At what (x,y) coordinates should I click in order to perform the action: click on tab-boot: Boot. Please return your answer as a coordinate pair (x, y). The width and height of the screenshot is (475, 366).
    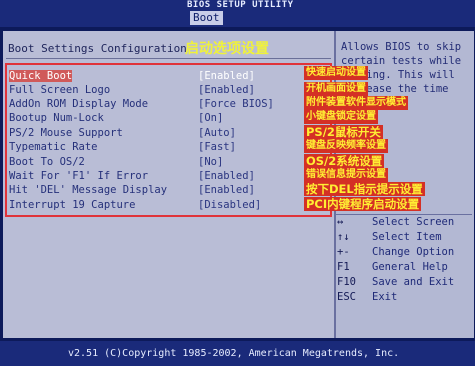
    Looking at the image, I should click on (206, 18).